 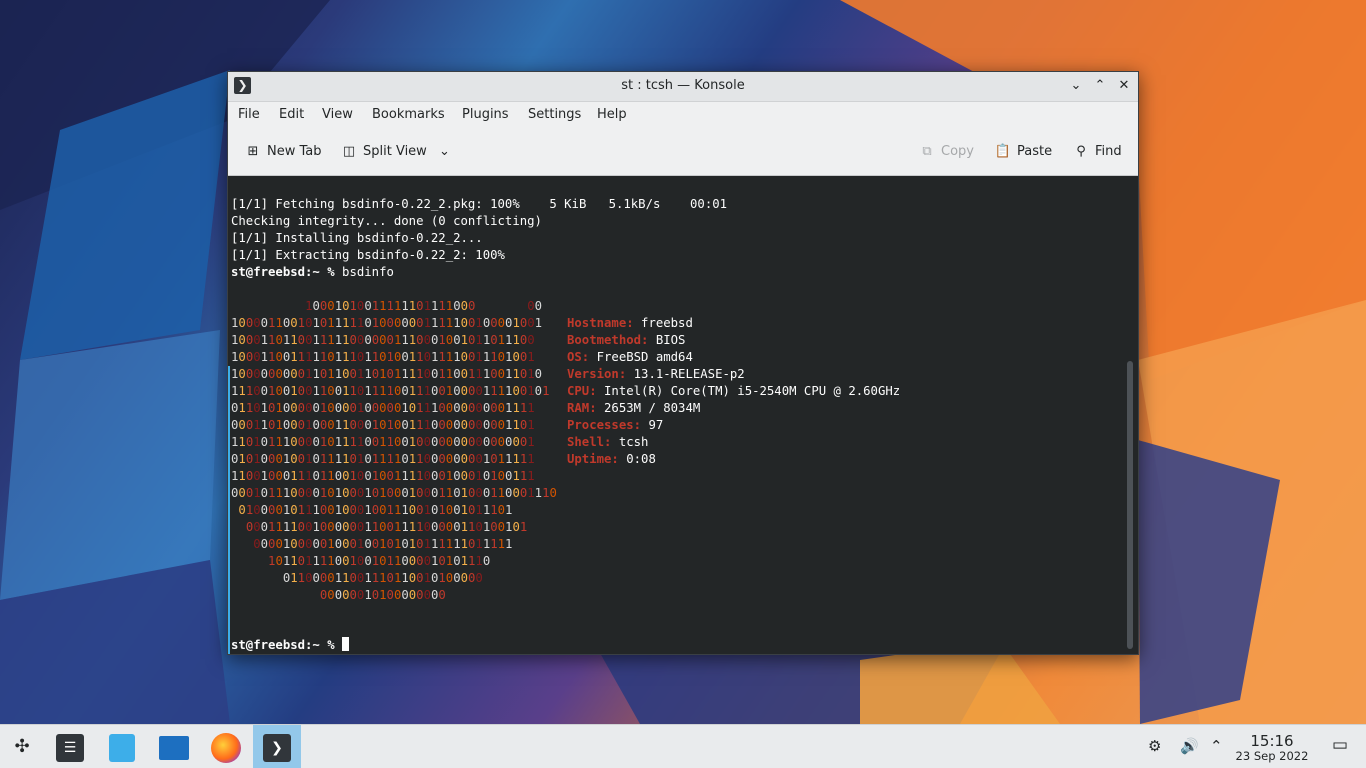 I want to click on art-line: 011000011001110110010100000, so click(x=382, y=578).